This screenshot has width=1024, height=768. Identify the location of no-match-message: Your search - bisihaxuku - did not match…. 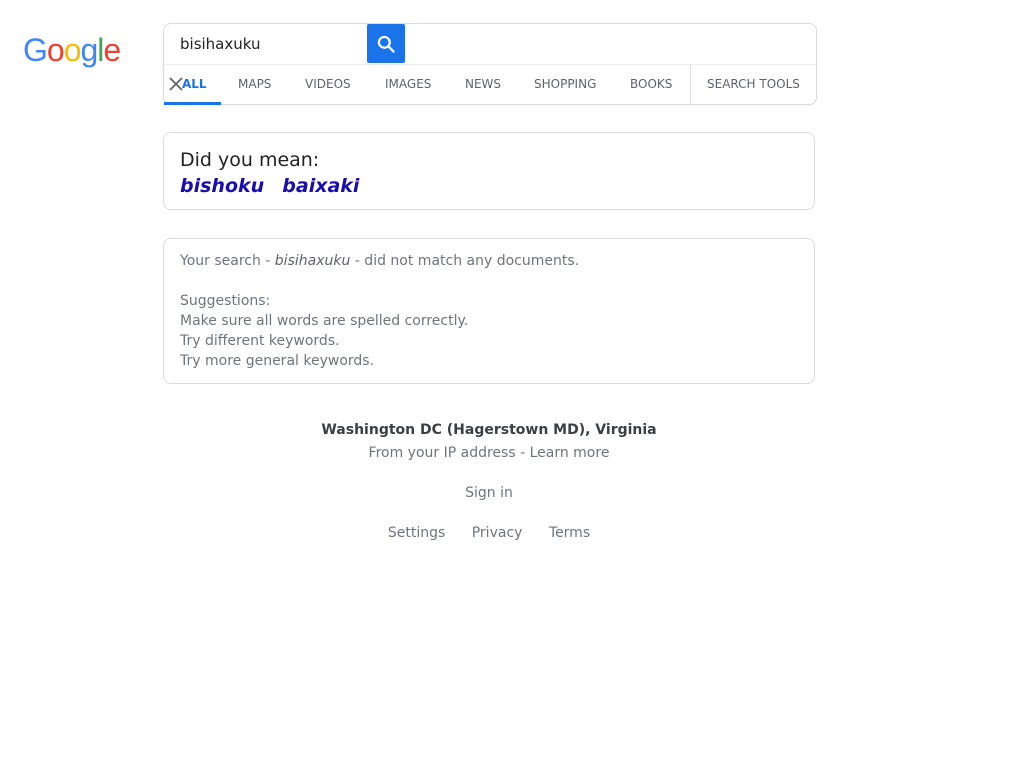
(489, 261).